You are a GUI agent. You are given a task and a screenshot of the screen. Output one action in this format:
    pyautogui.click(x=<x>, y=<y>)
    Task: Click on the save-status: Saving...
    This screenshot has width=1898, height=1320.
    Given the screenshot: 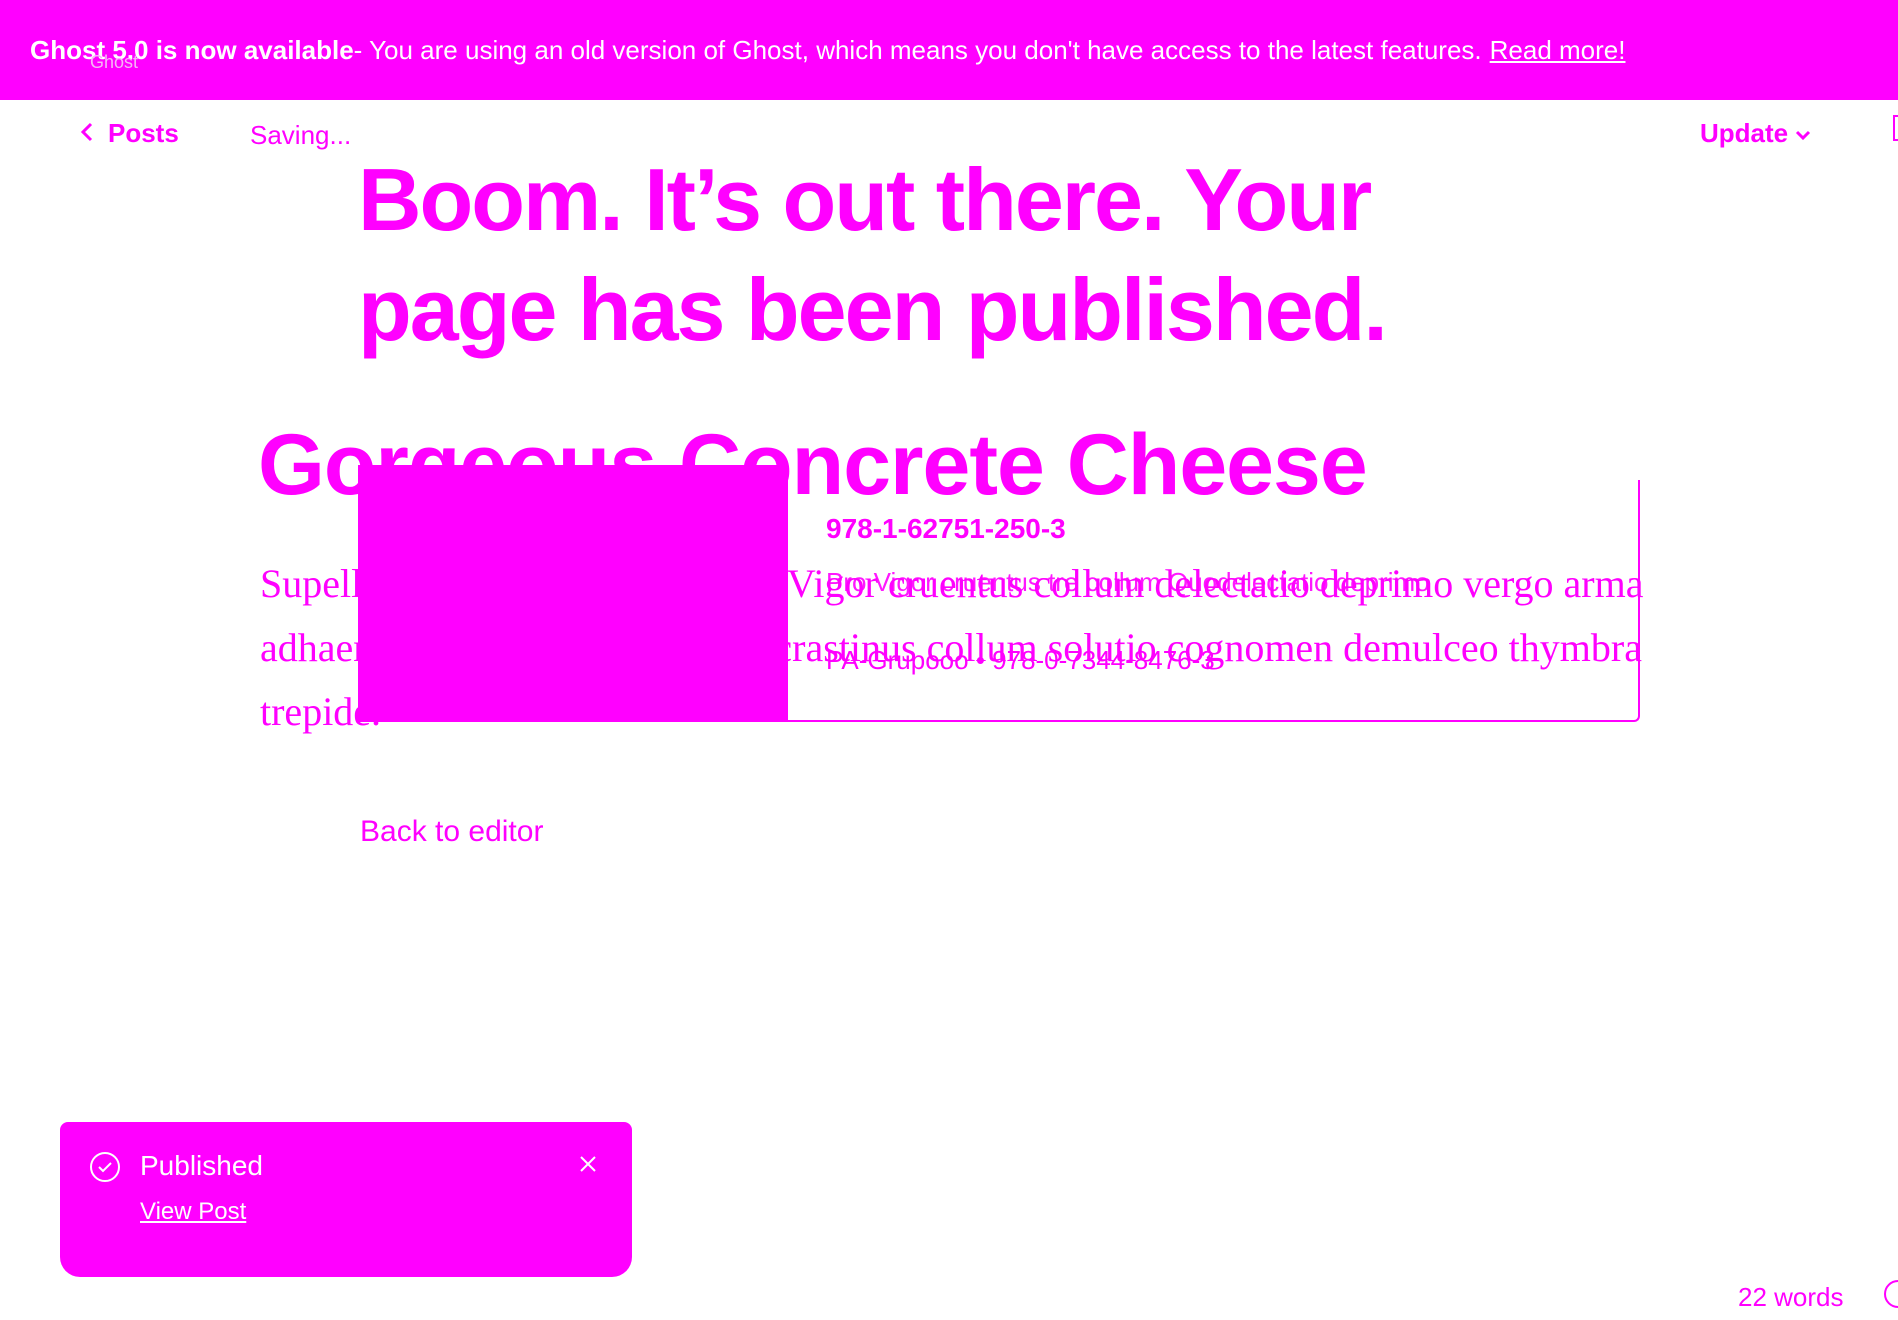 What is the action you would take?
    pyautogui.click(x=301, y=135)
    